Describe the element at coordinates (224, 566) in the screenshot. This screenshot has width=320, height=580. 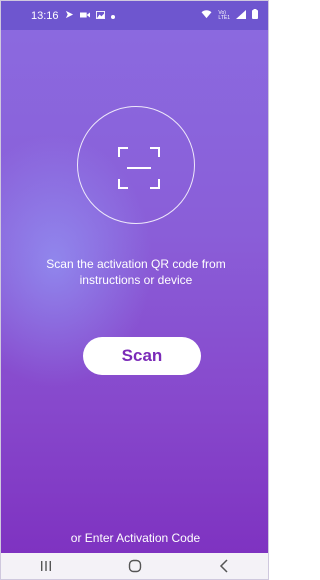
I see `back-icon` at that location.